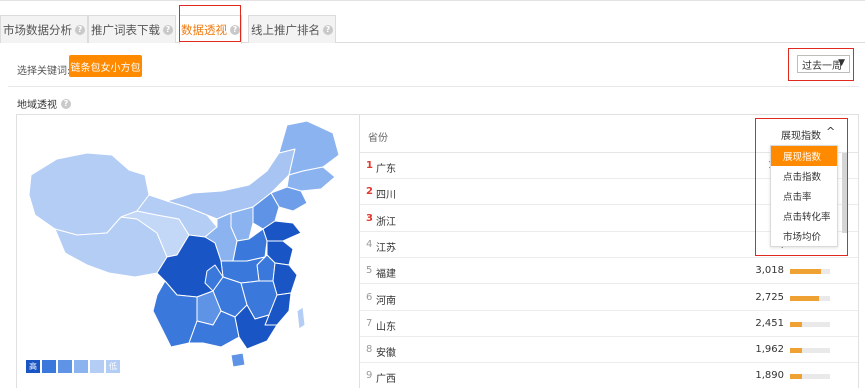 Image resolution: width=865 pixels, height=388 pixels. I want to click on section-title-text: 地域透视, so click(37, 105).